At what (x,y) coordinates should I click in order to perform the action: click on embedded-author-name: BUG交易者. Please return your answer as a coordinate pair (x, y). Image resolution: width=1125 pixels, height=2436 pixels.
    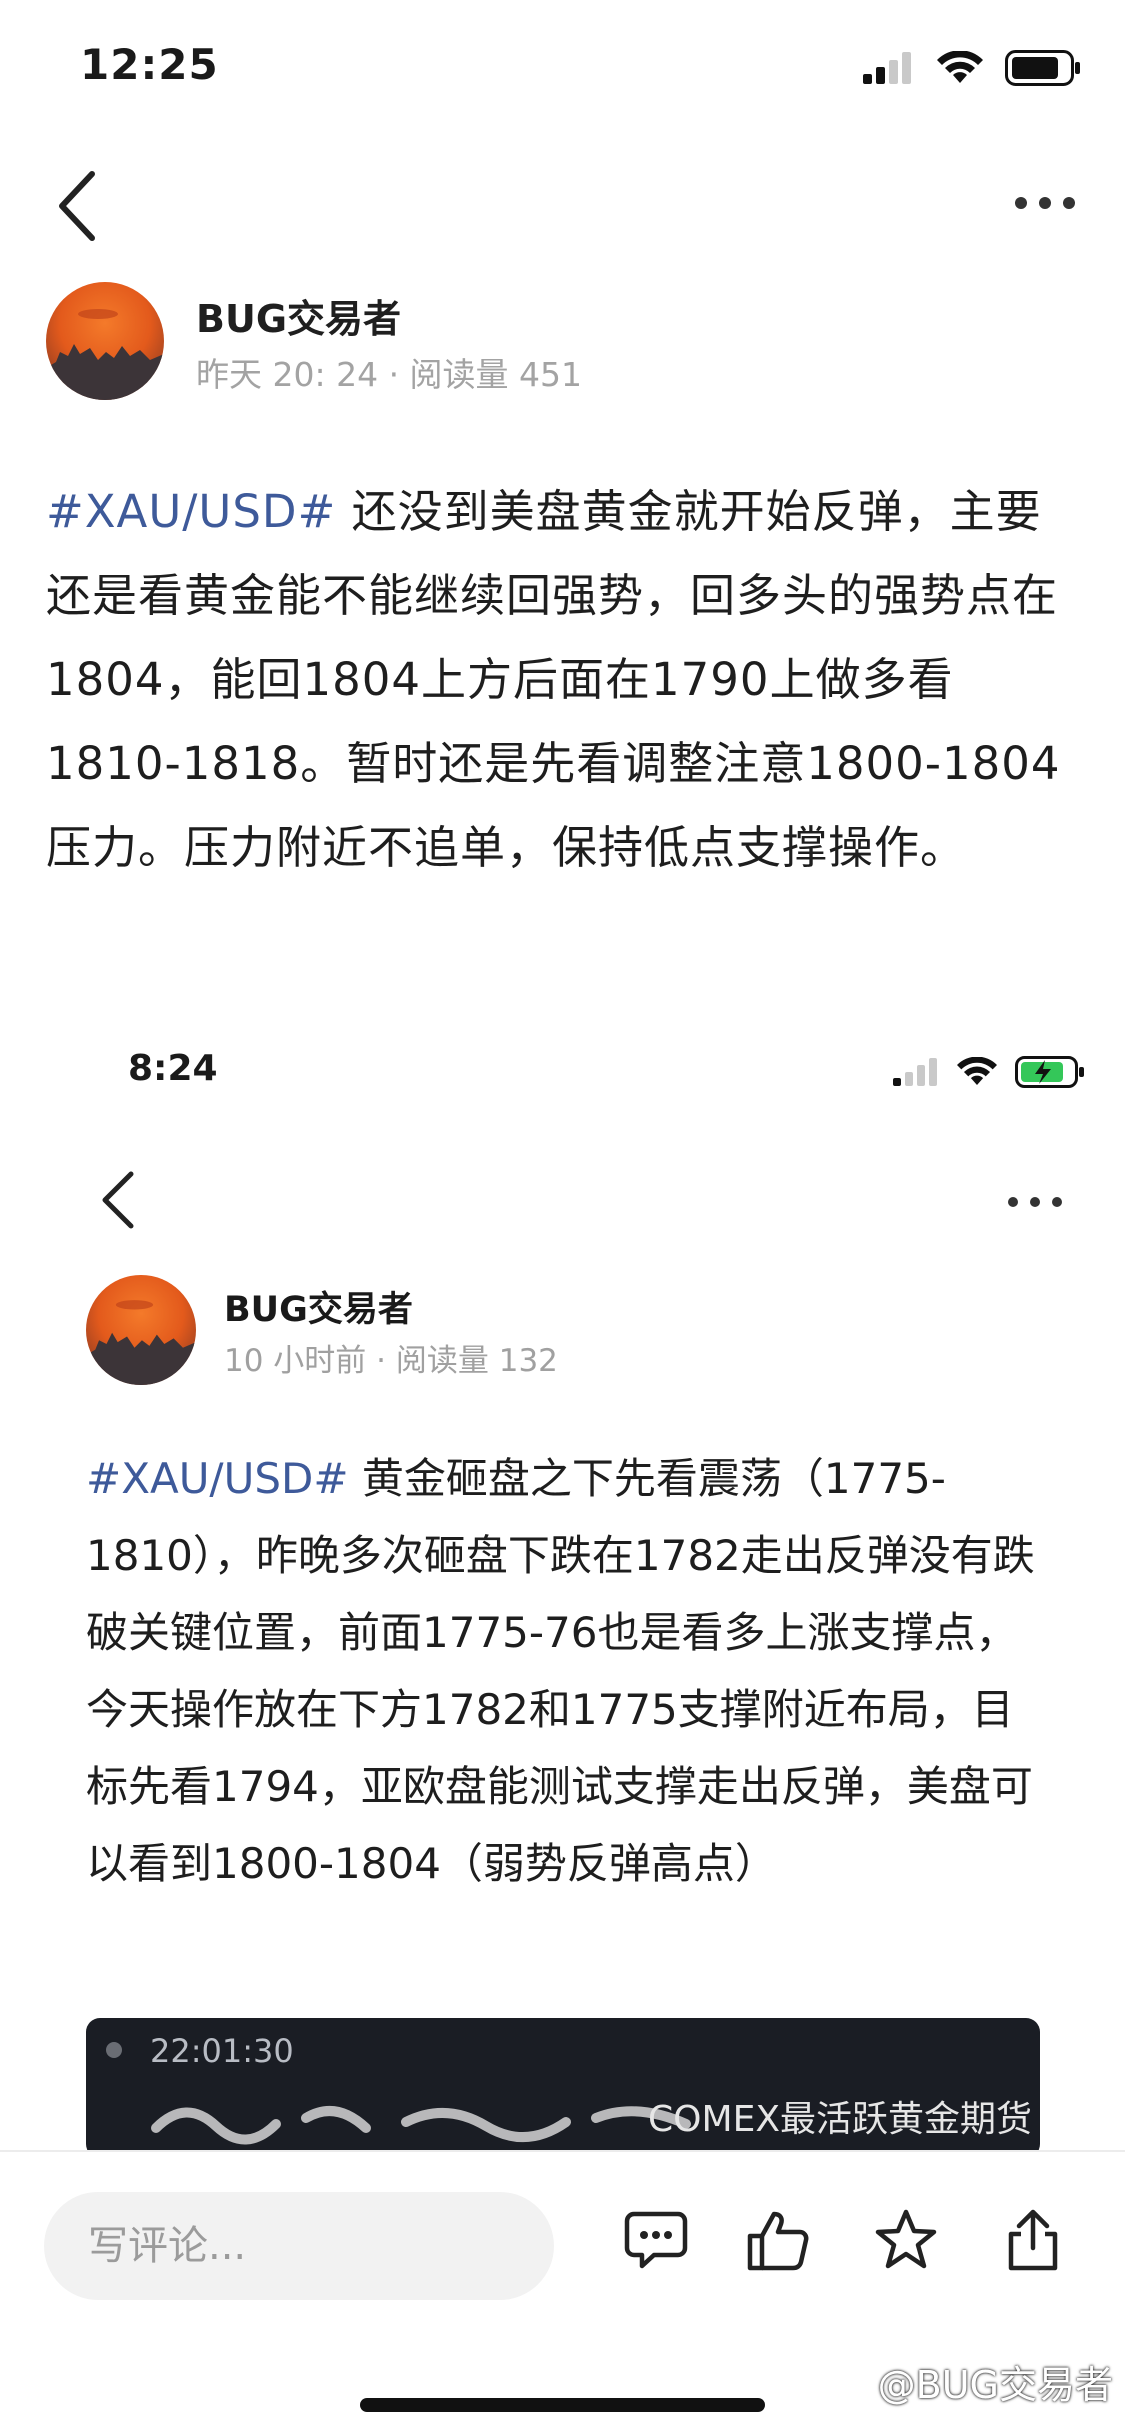
    Looking at the image, I should click on (318, 1310).